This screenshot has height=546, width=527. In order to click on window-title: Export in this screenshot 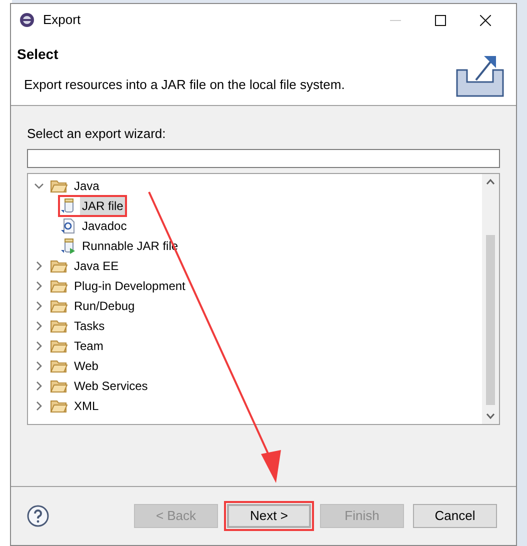, I will do `click(62, 20)`.